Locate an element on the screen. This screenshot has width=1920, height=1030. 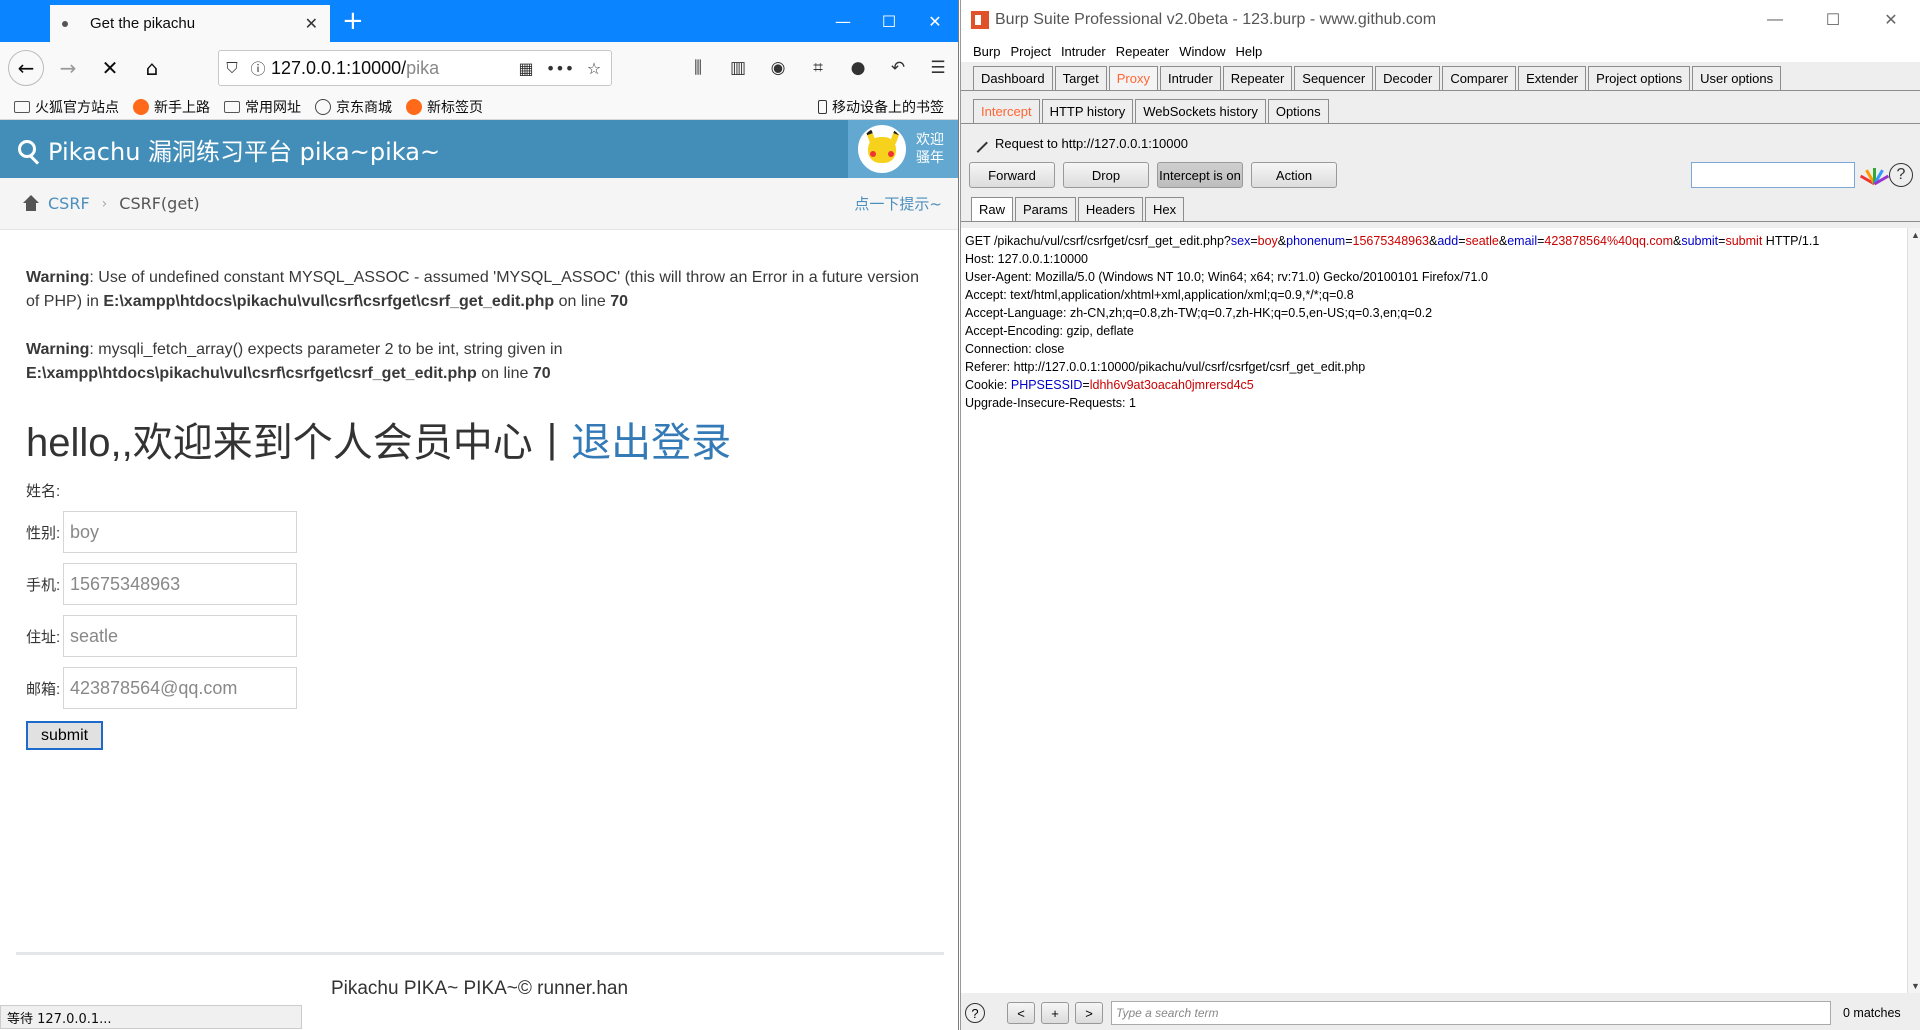
hint-link: 点一下提示~ is located at coordinates (898, 203).